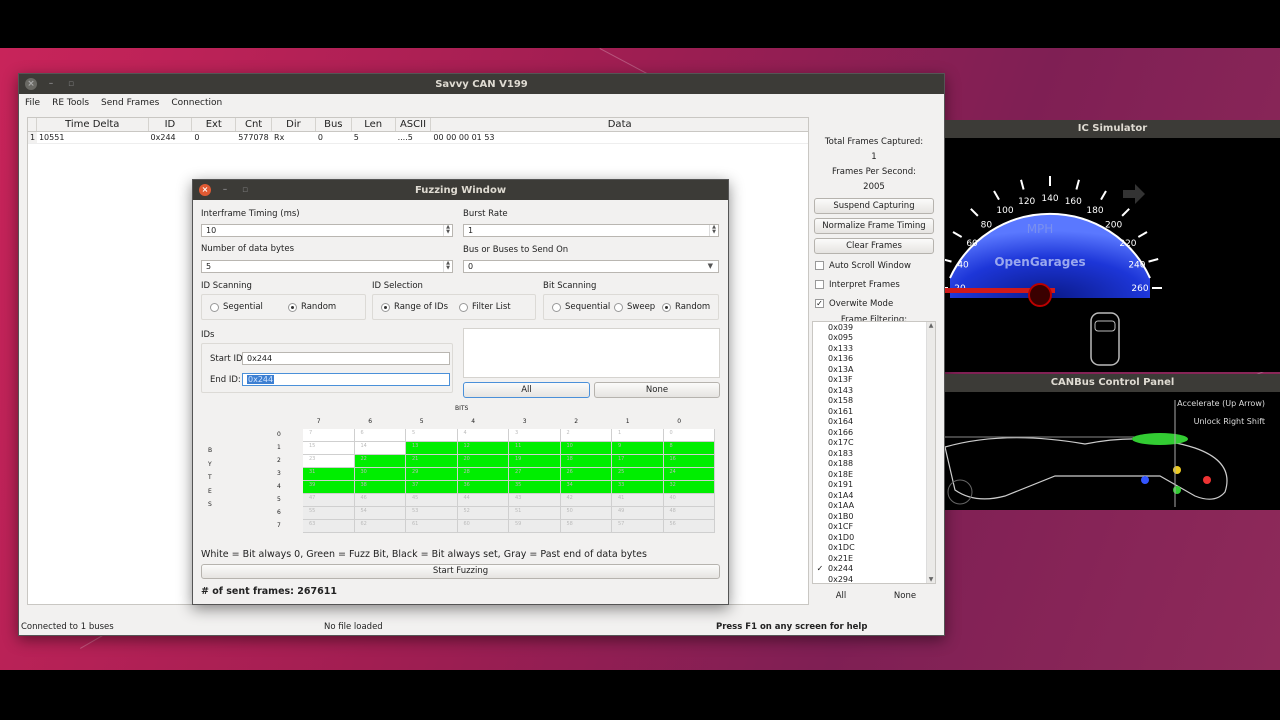 Image resolution: width=1280 pixels, height=720 pixels. Describe the element at coordinates (535, 461) in the screenshot. I see `bit-cell: 19` at that location.